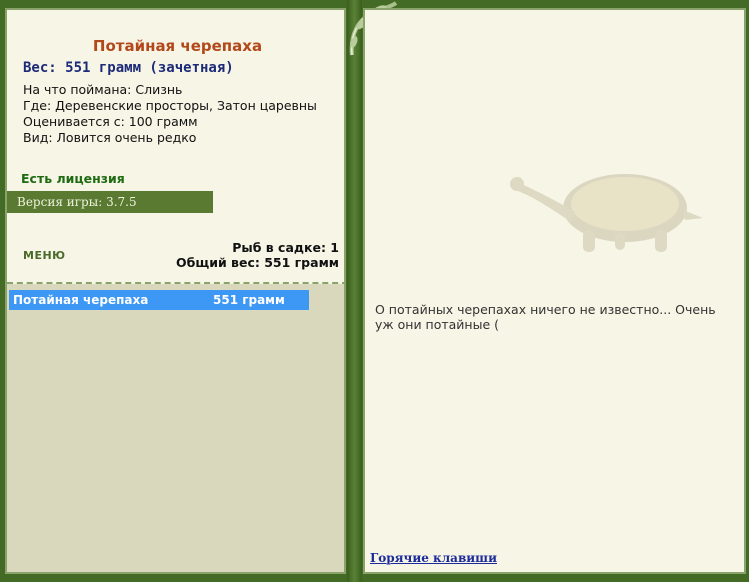 Image resolution: width=749 pixels, height=582 pixels. What do you see at coordinates (110, 137) in the screenshot?
I see `rarity-info: Вид: Ловится очень редко` at bounding box center [110, 137].